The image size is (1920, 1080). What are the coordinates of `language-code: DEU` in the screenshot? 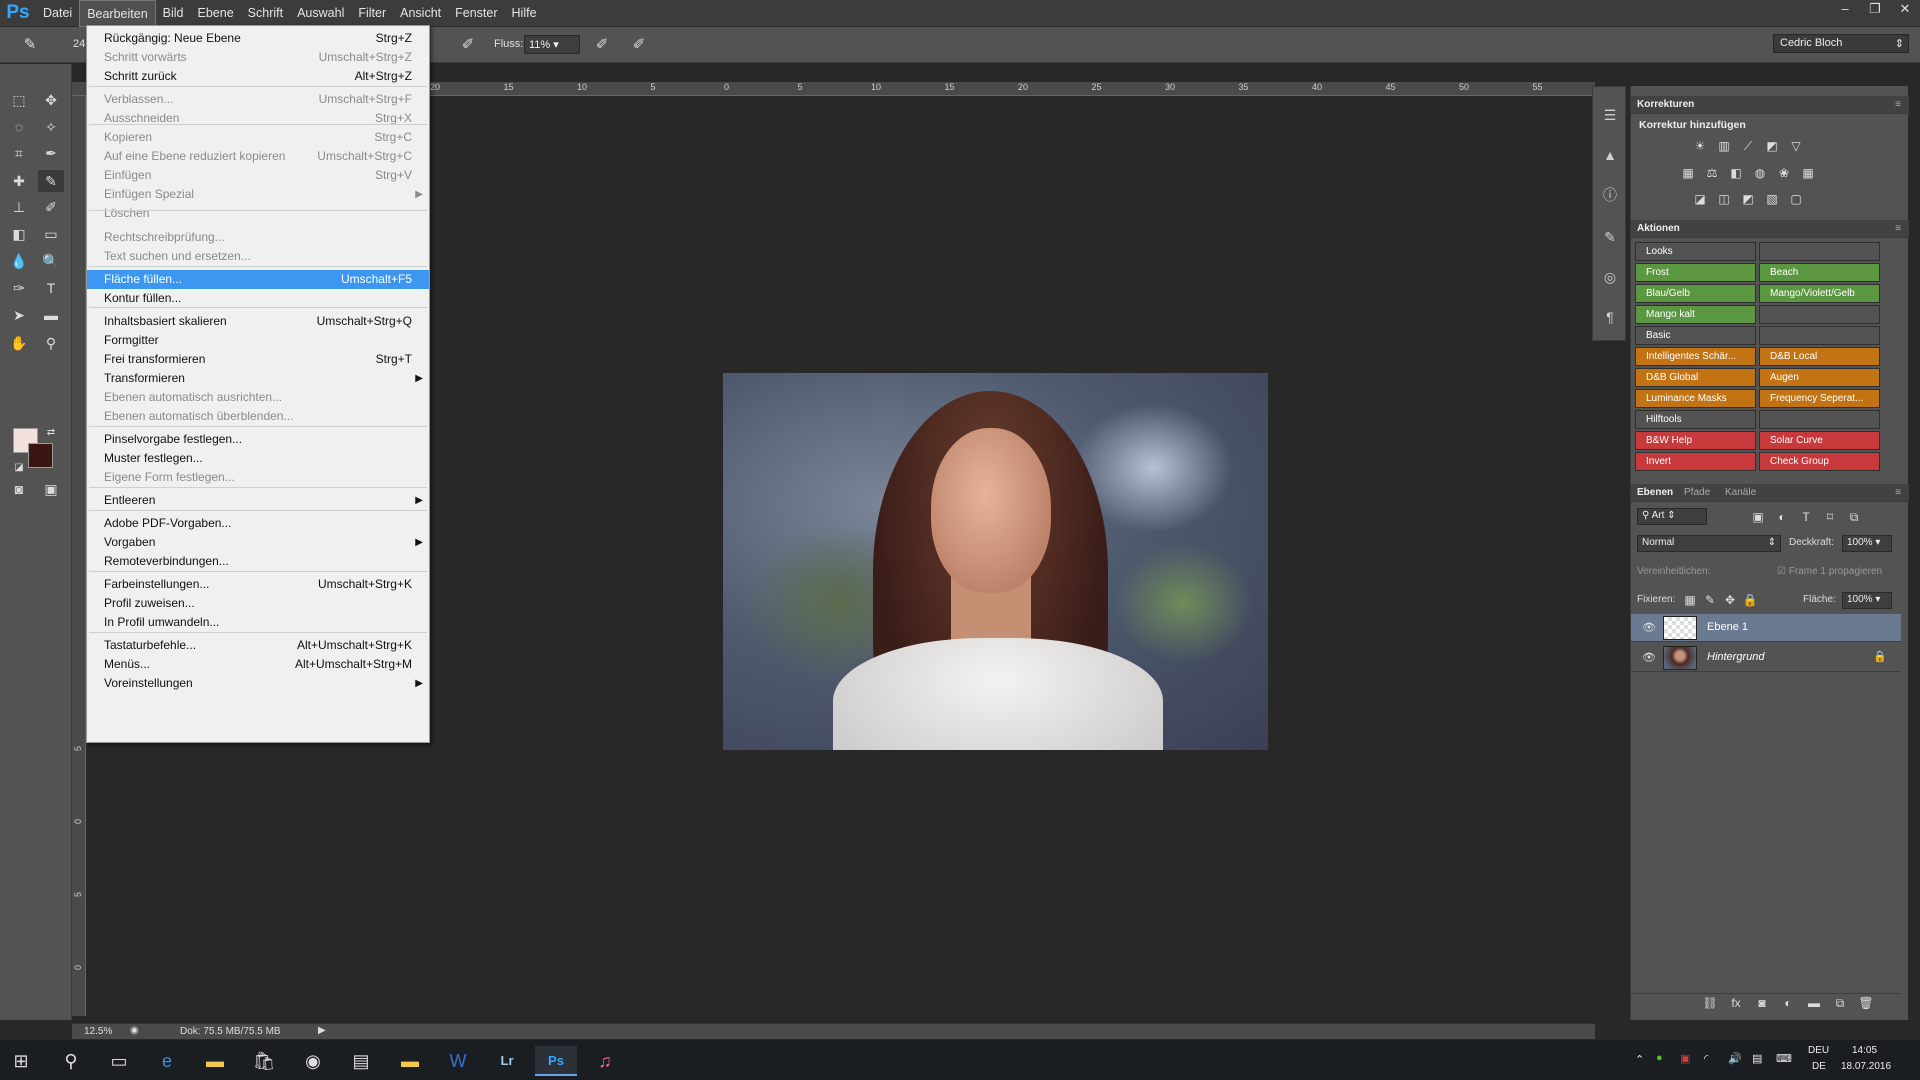 It's located at (1818, 1050).